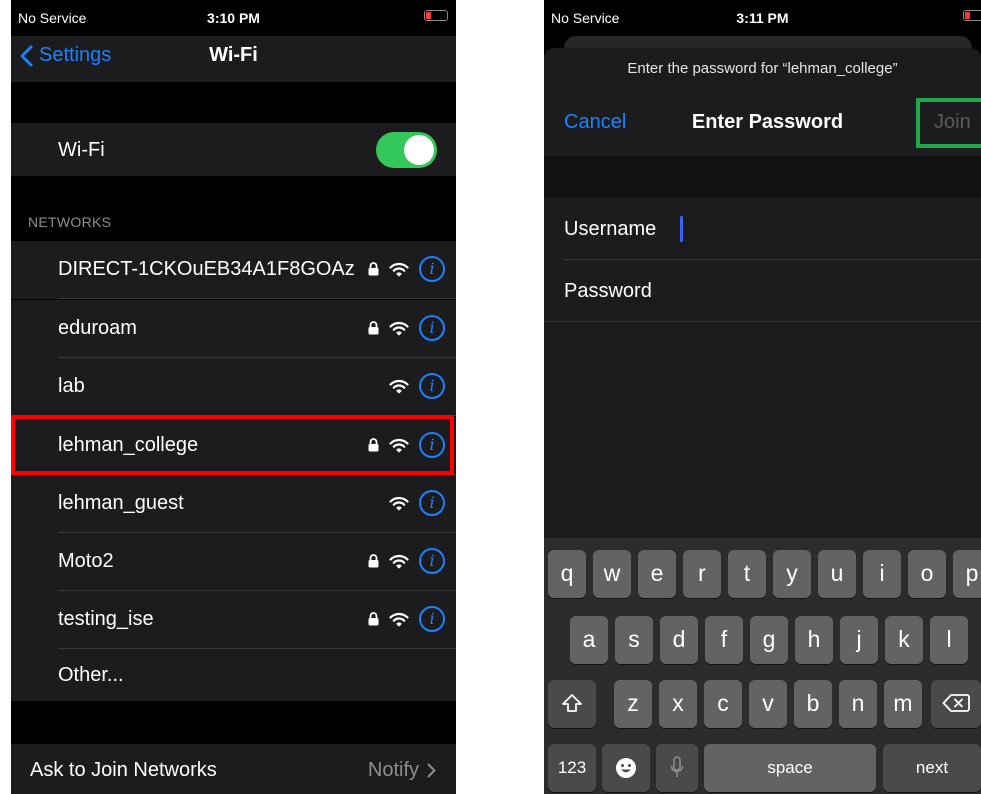 The height and width of the screenshot is (794, 981). I want to click on key-g: g, so click(769, 640).